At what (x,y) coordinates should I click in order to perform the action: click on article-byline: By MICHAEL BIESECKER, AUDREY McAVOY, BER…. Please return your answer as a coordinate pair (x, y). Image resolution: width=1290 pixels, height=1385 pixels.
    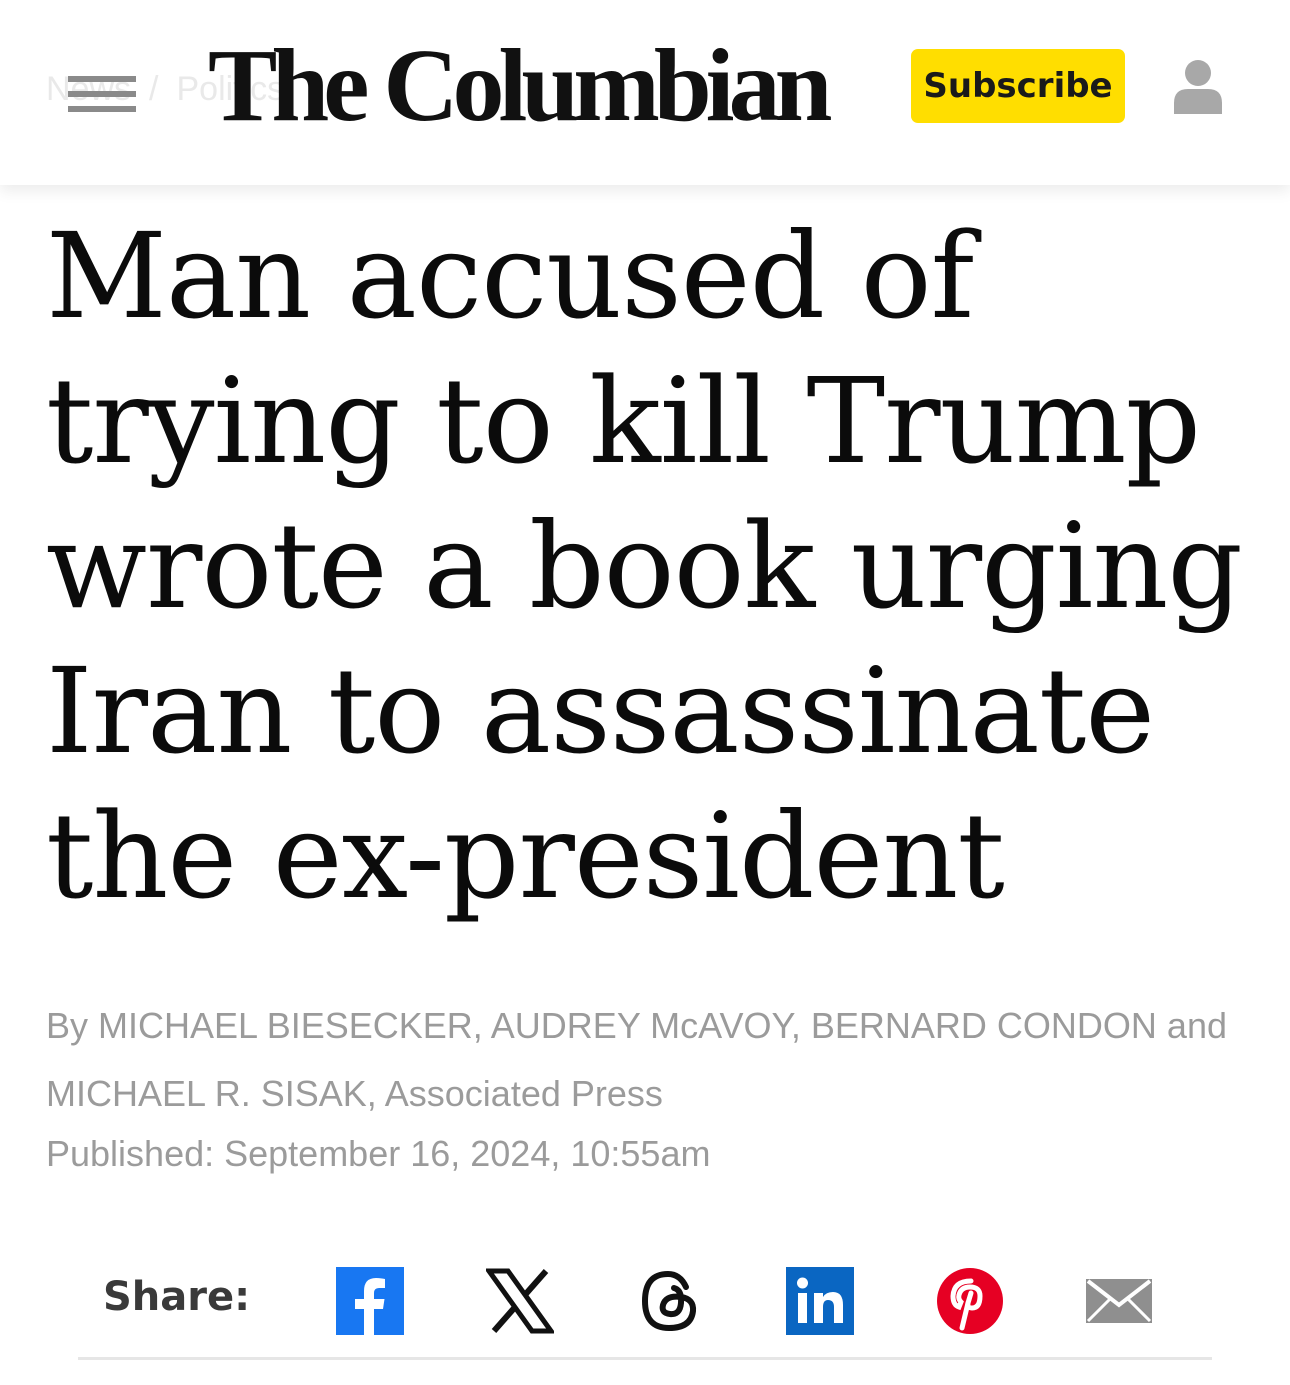
    Looking at the image, I should click on (636, 1059).